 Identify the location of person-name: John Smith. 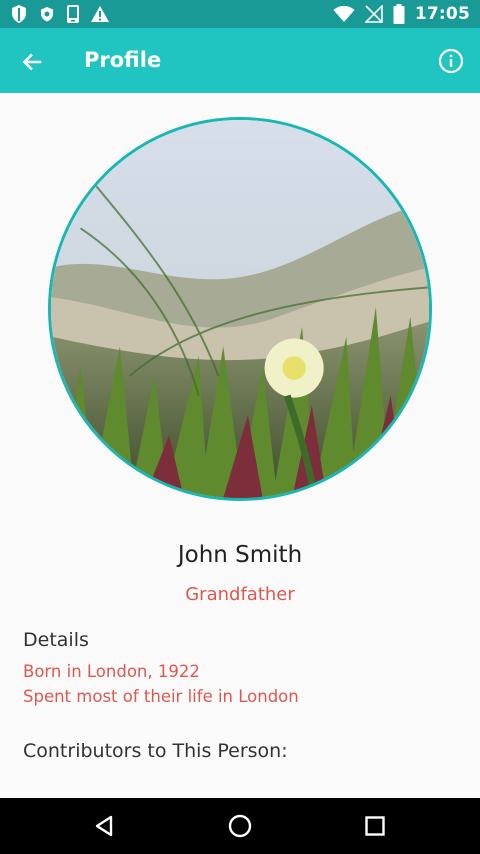
(240, 555).